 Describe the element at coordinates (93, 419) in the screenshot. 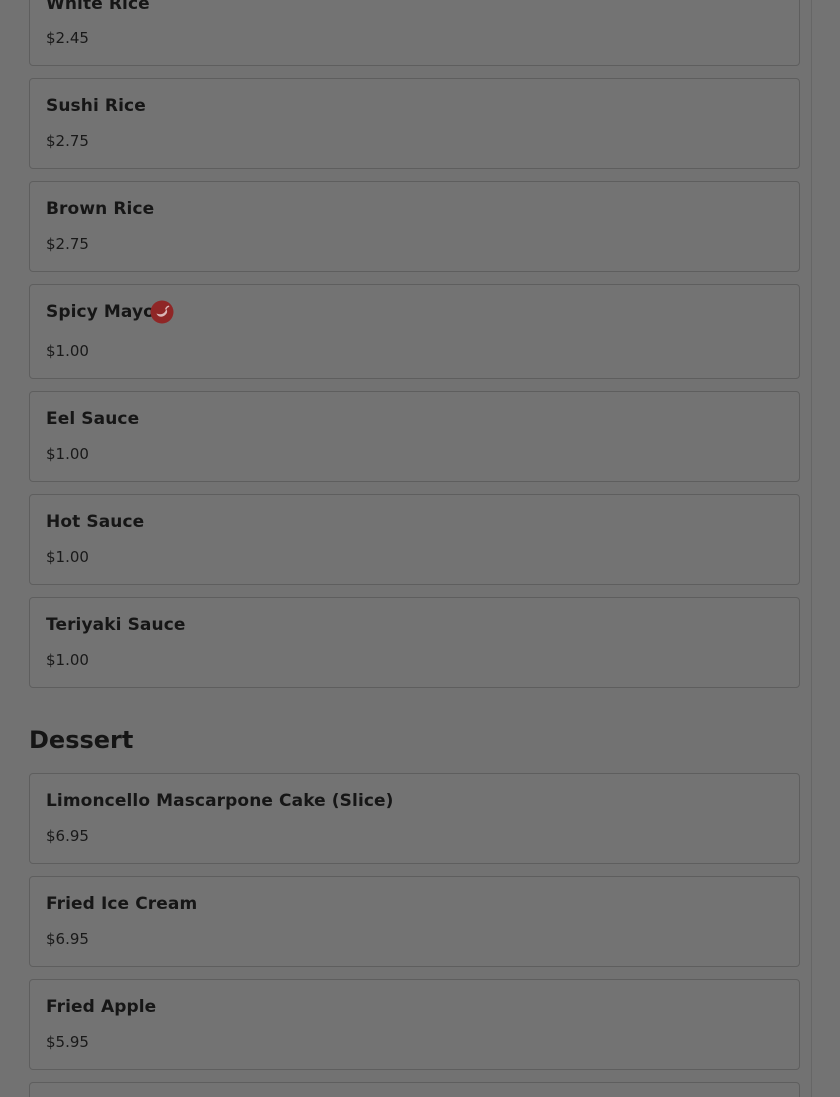

I see `menu-item-name: Eel Sauce` at that location.